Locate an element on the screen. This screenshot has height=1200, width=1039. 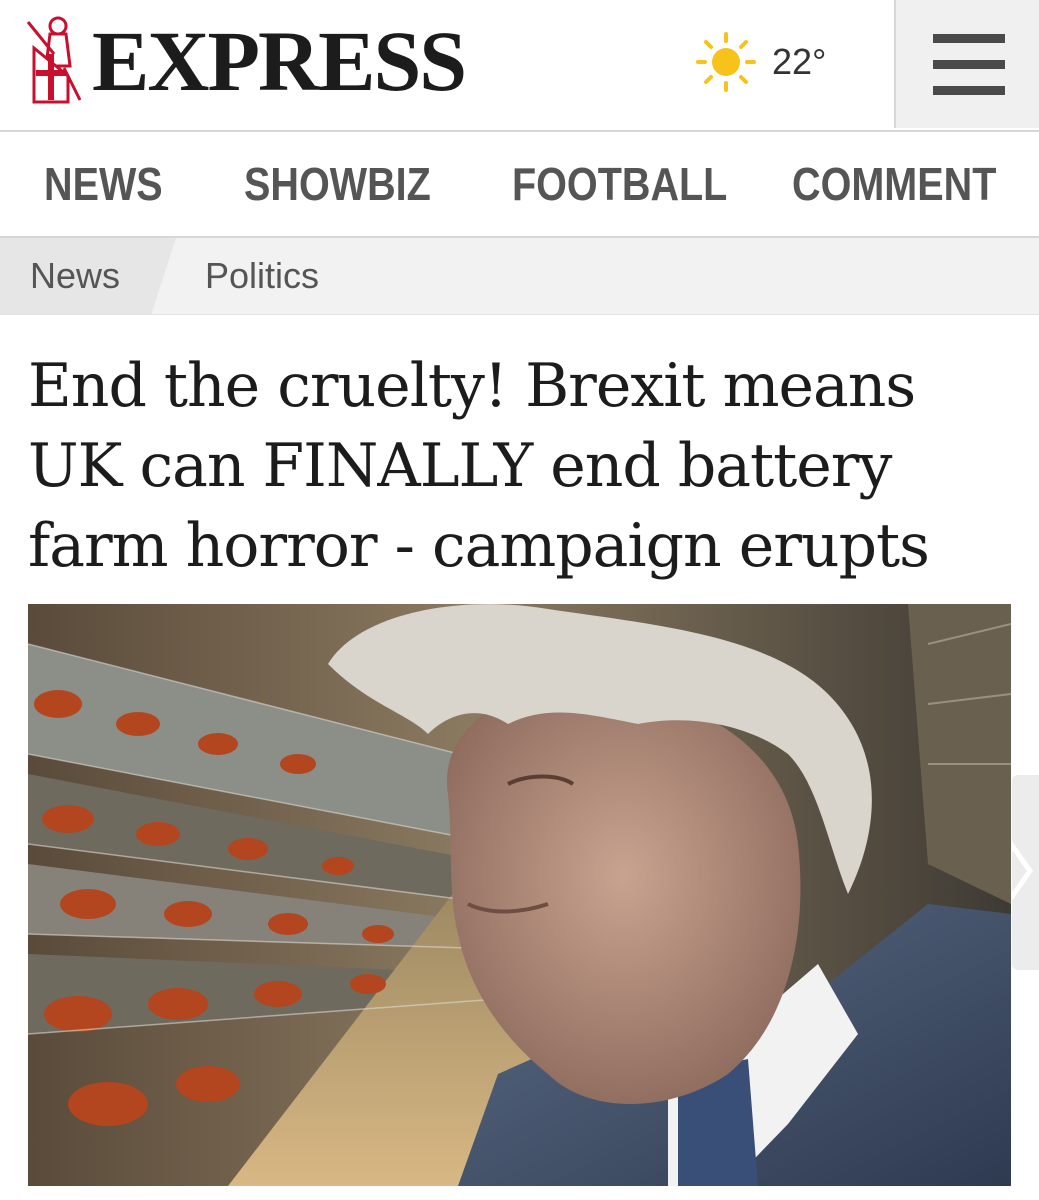
nav-item-football: FOOTBALL is located at coordinates (619, 184).